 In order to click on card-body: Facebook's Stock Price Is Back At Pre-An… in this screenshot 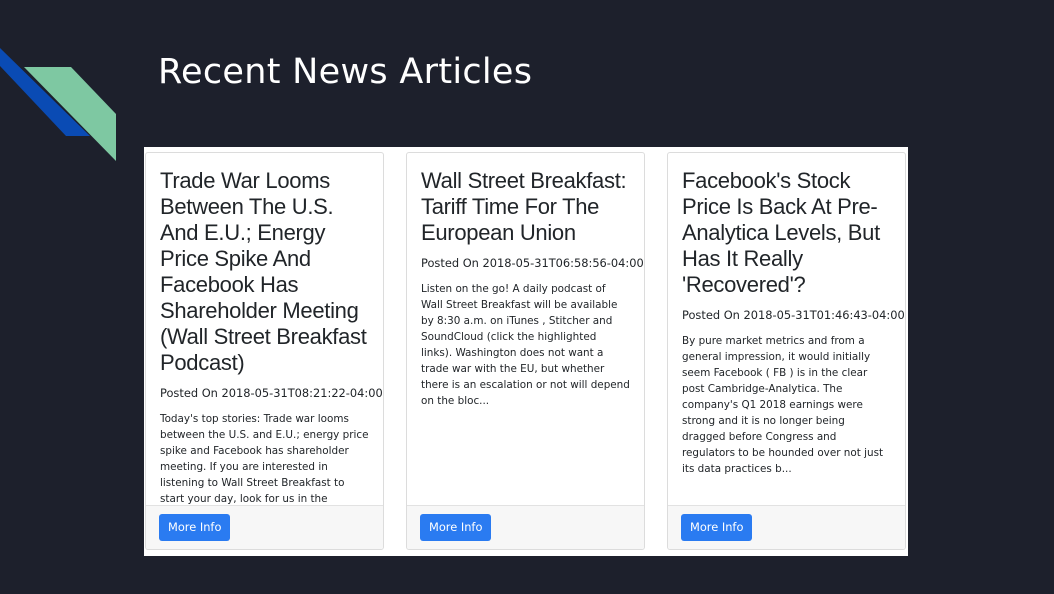, I will do `click(786, 315)`.